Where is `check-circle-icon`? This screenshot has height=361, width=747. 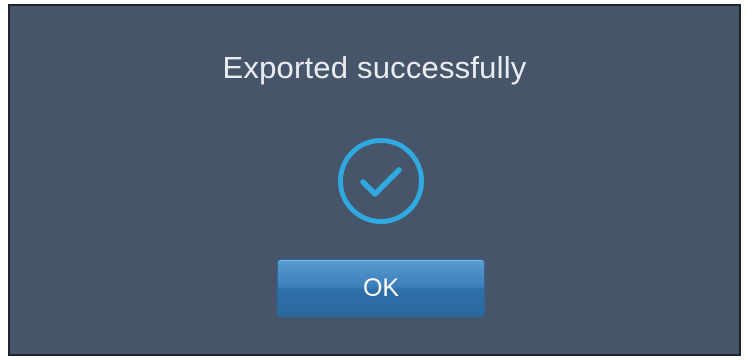 check-circle-icon is located at coordinates (381, 181).